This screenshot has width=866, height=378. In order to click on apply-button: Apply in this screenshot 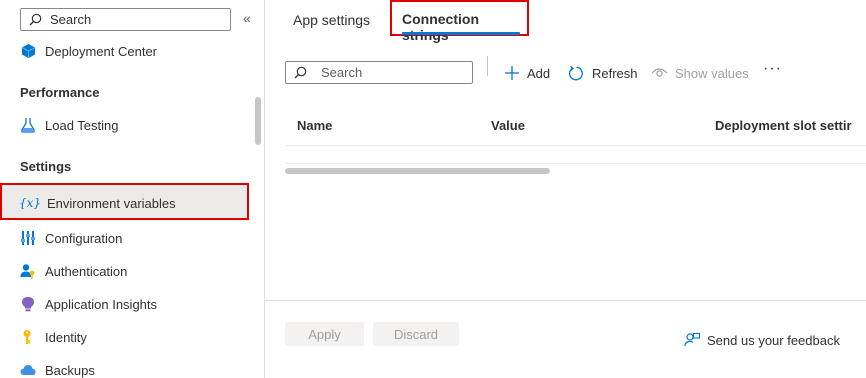, I will do `click(324, 334)`.